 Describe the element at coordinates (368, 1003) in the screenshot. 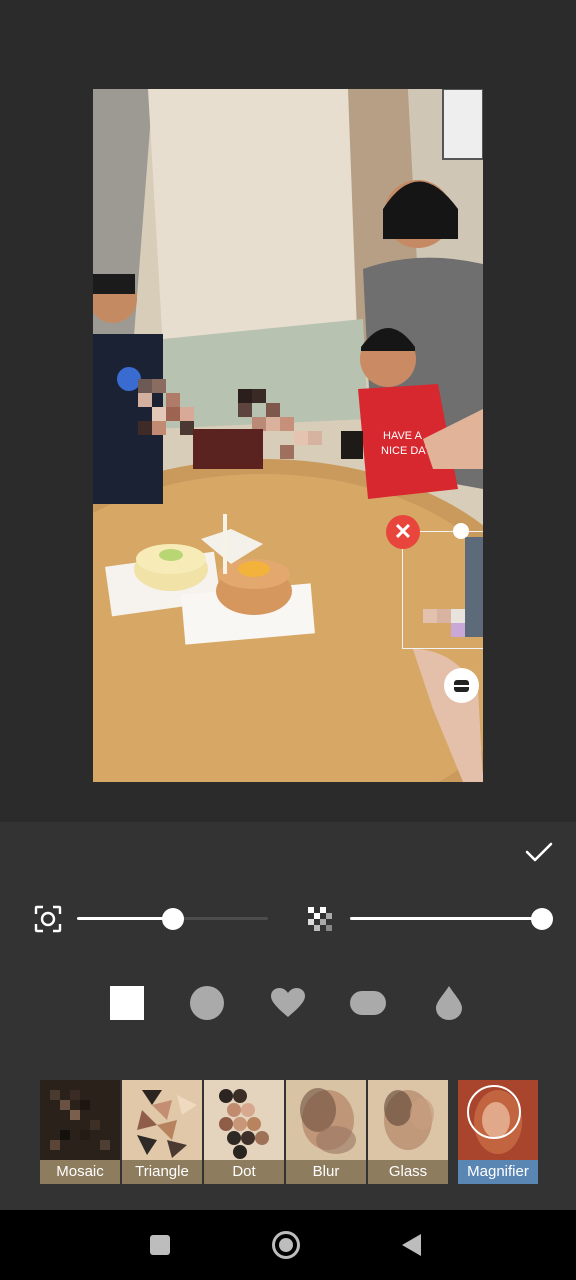

I see `shape-rounded-rect-button` at that location.